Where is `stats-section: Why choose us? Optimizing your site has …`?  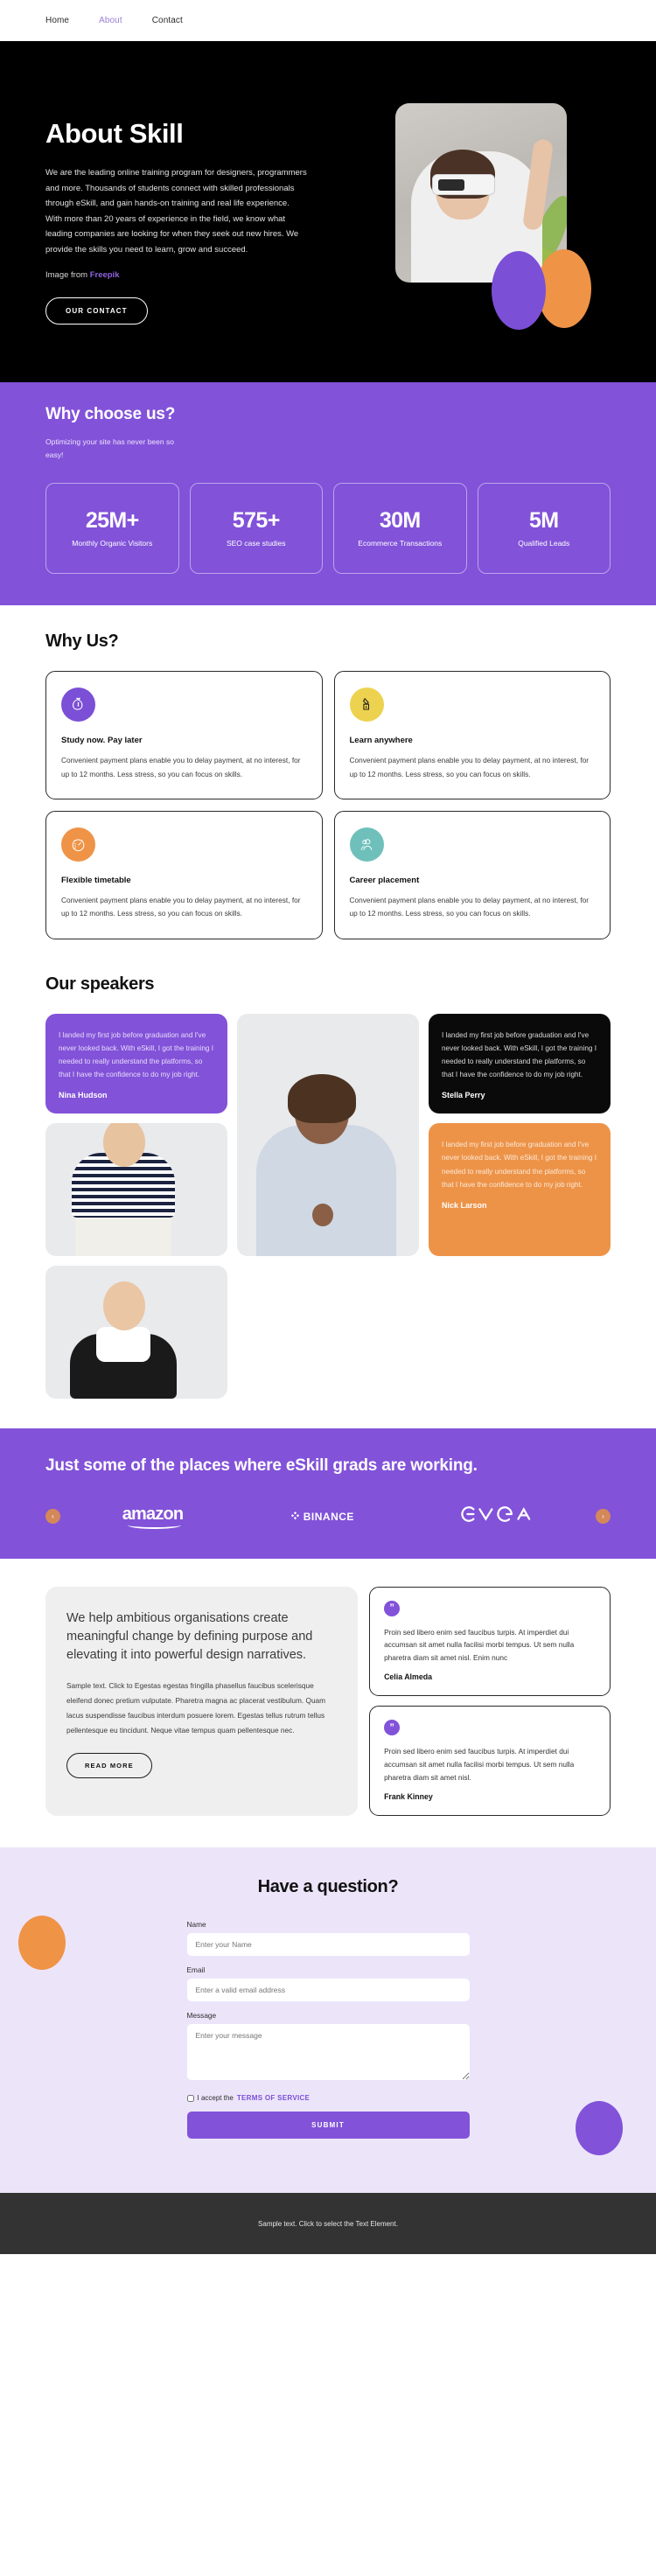
stats-section: Why choose us? Optimizing your site has … is located at coordinates (328, 494).